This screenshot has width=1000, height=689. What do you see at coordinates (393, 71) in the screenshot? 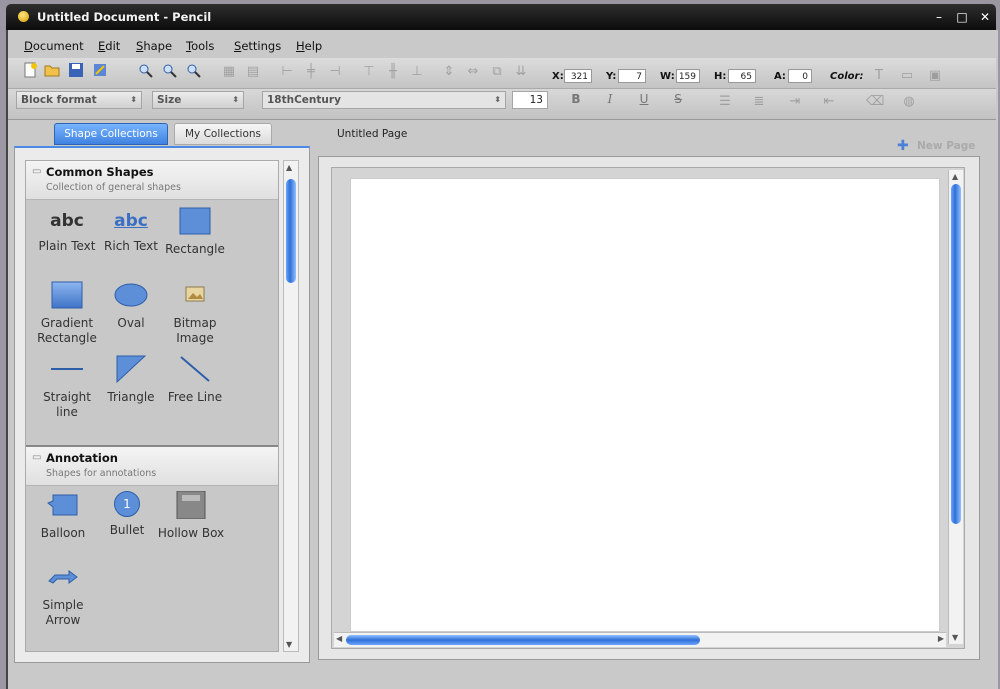
I see `align-middle-icon: ╫` at bounding box center [393, 71].